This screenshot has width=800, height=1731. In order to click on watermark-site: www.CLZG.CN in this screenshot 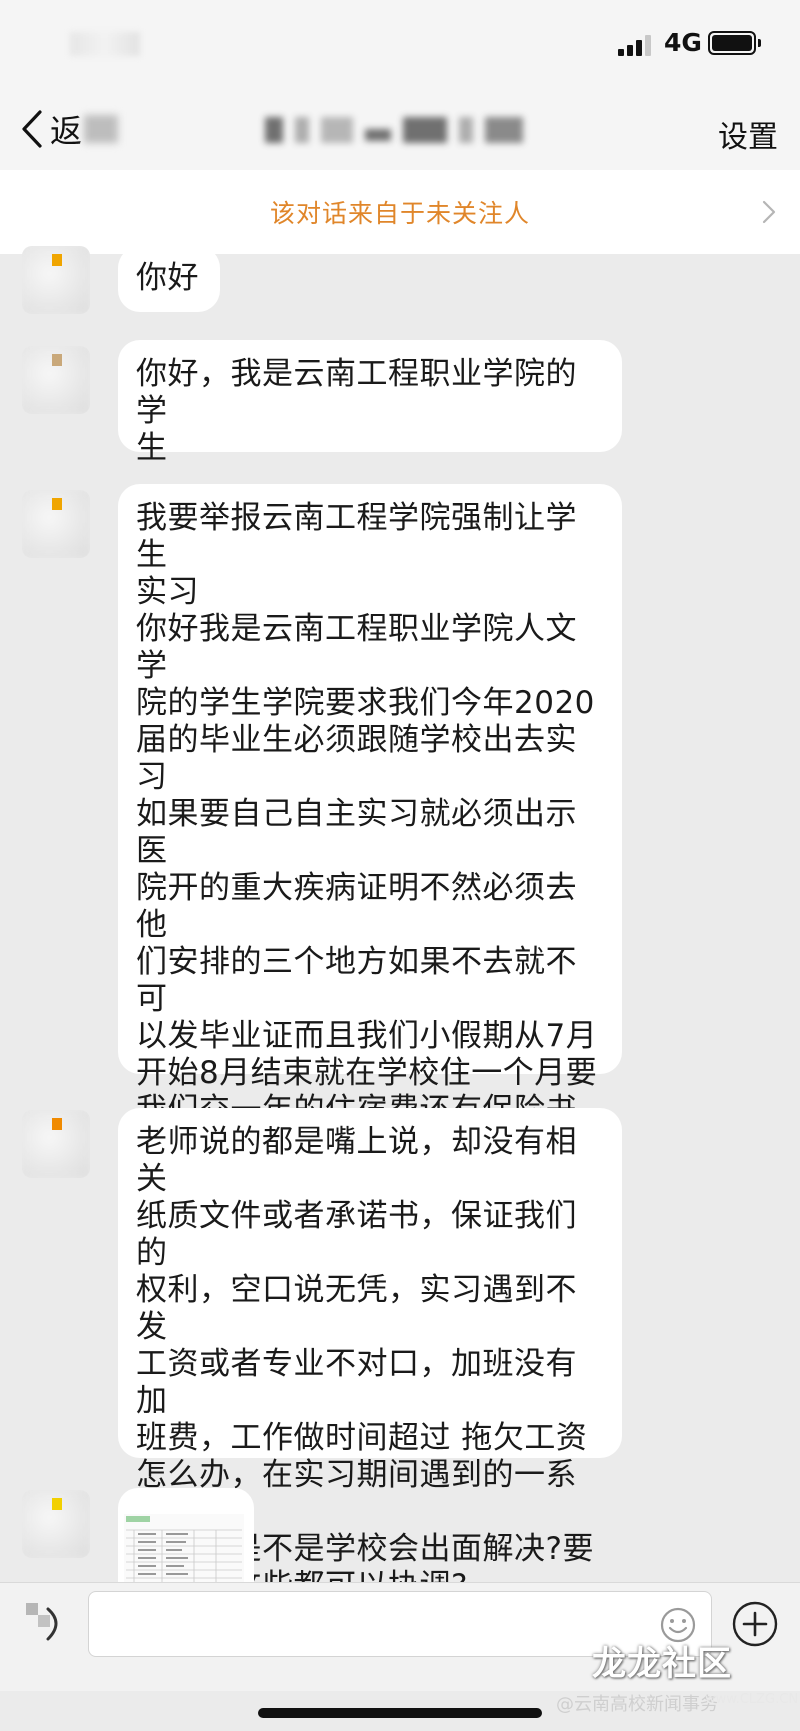, I will do `click(752, 1699)`.